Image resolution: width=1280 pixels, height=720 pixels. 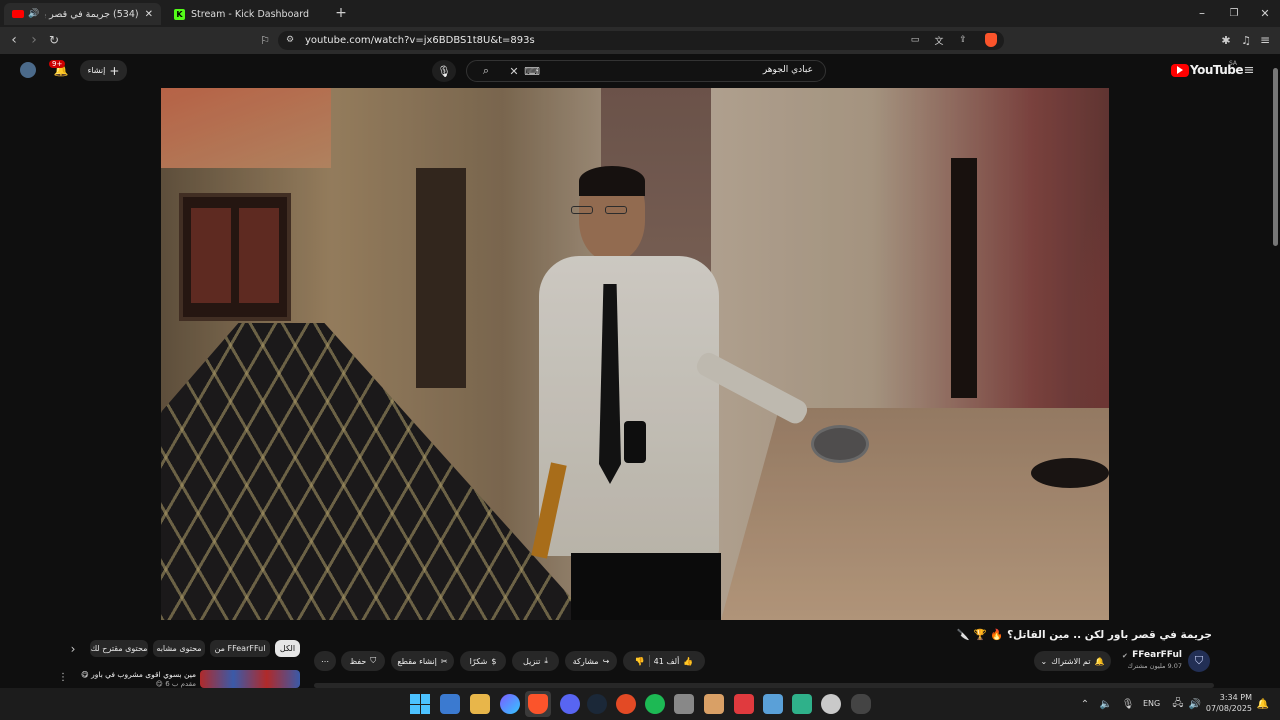 What do you see at coordinates (1275, 371) in the screenshot?
I see `page-scrollbar` at bounding box center [1275, 371].